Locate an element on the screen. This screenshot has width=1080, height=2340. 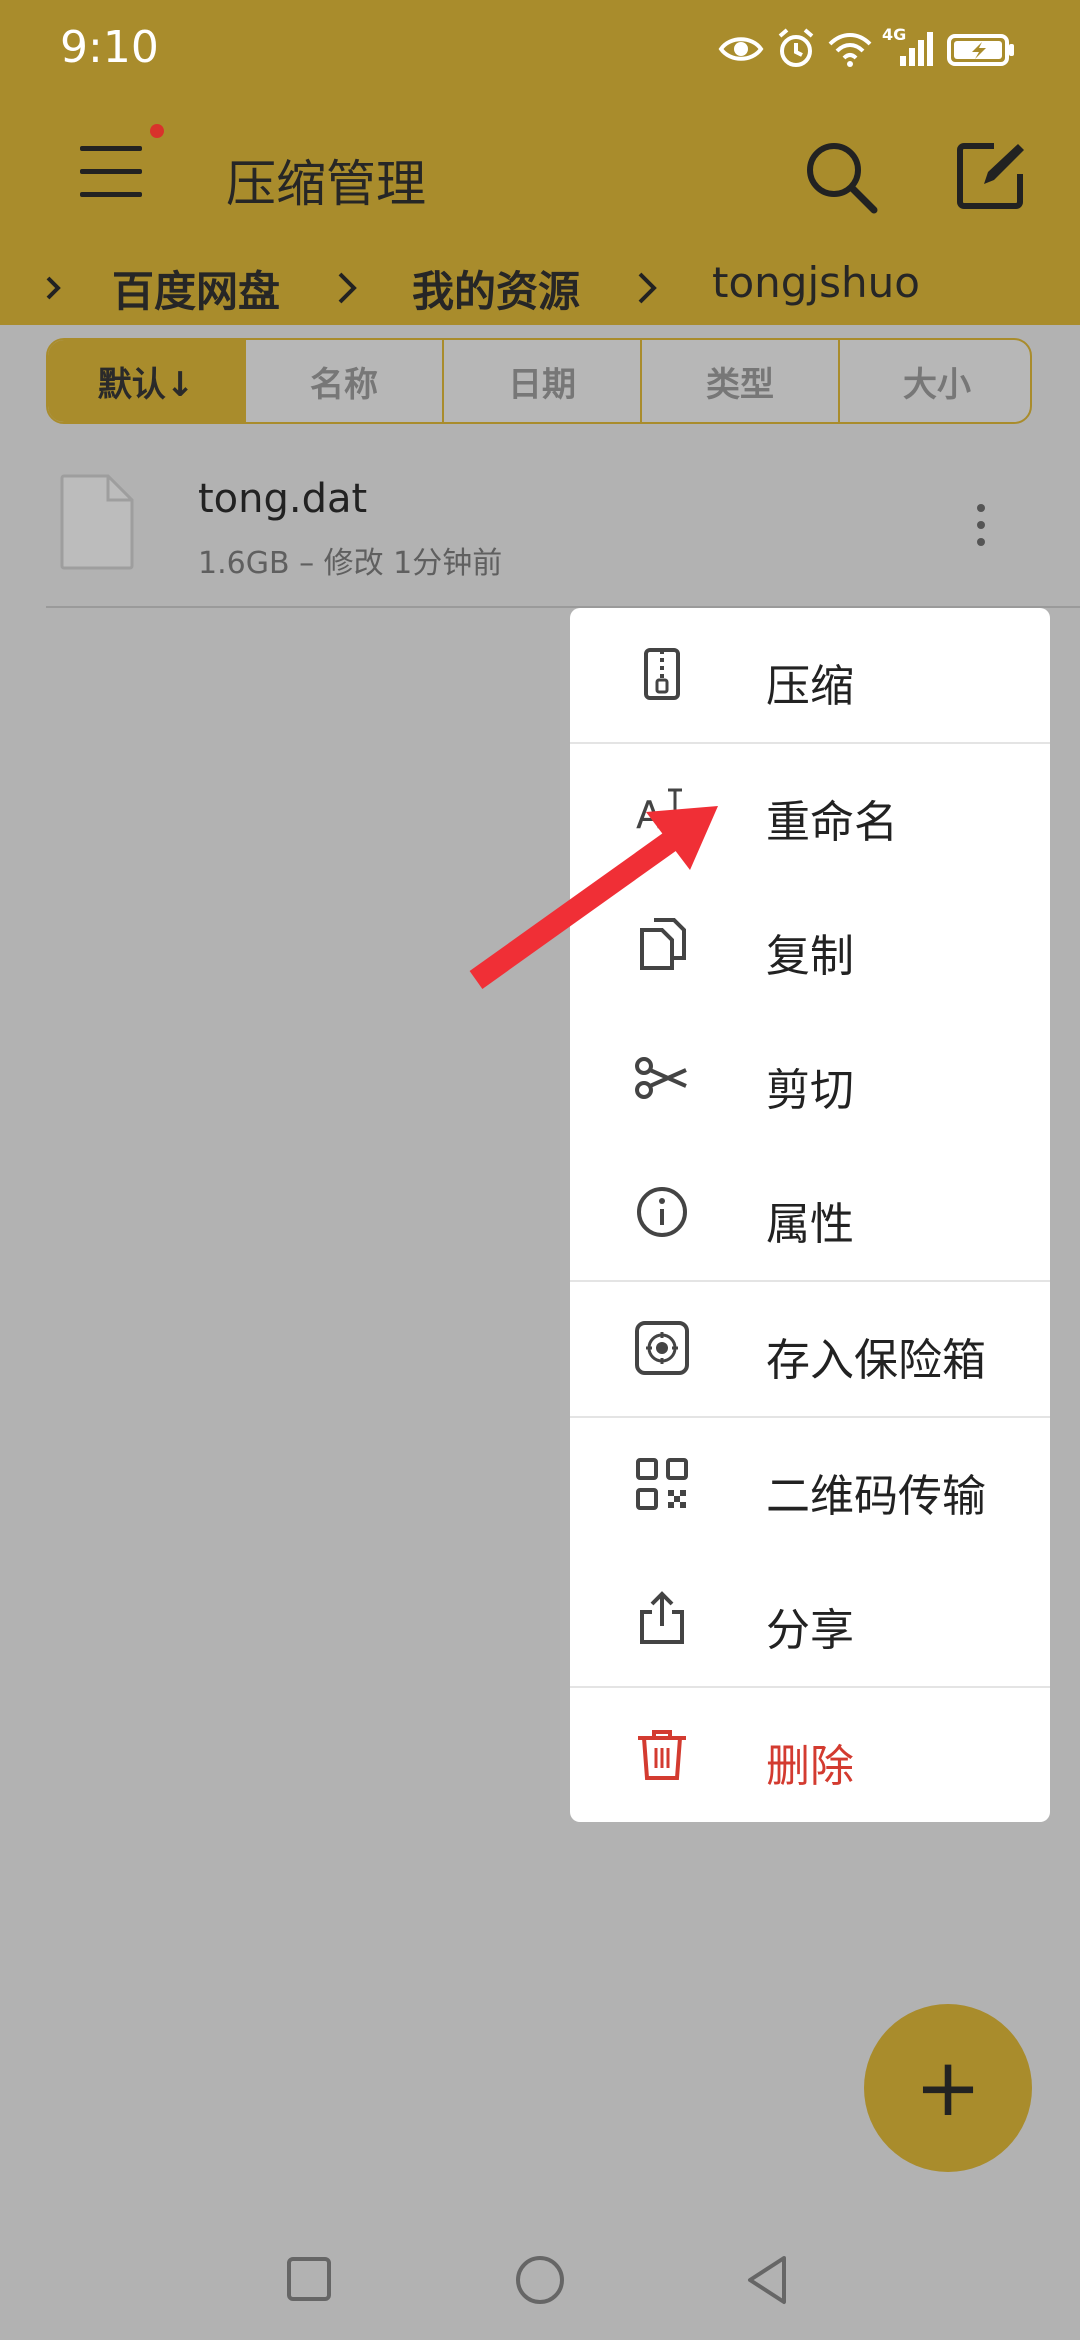
menu-item-label: 复制 is located at coordinates (810, 956).